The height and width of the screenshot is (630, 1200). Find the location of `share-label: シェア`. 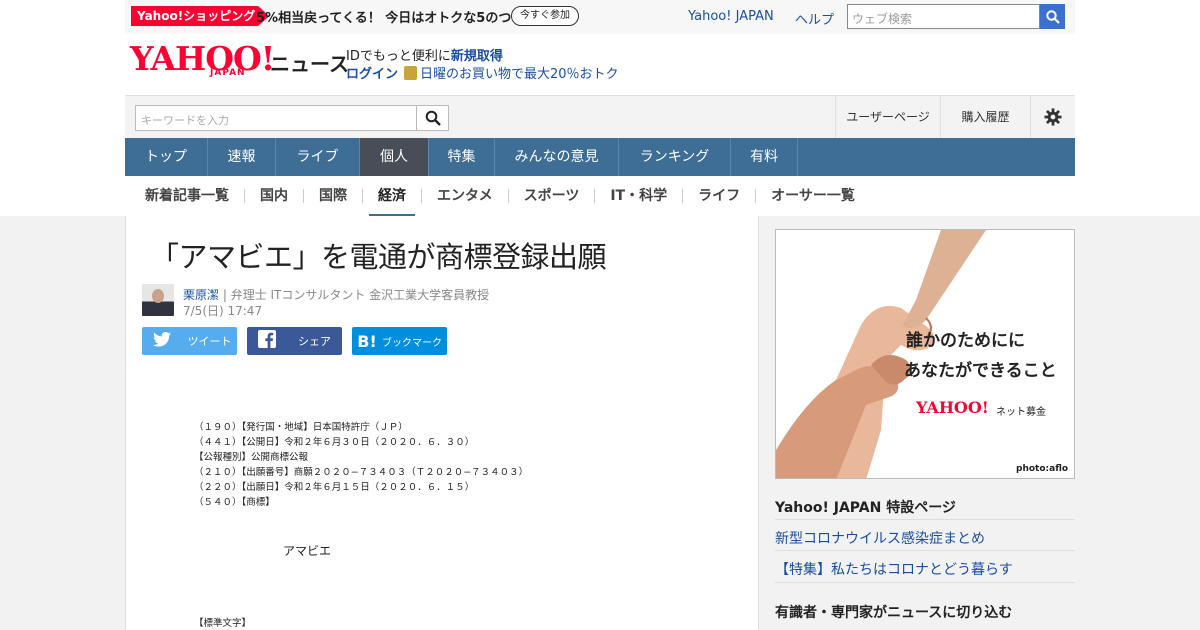

share-label: シェア is located at coordinates (314, 341).